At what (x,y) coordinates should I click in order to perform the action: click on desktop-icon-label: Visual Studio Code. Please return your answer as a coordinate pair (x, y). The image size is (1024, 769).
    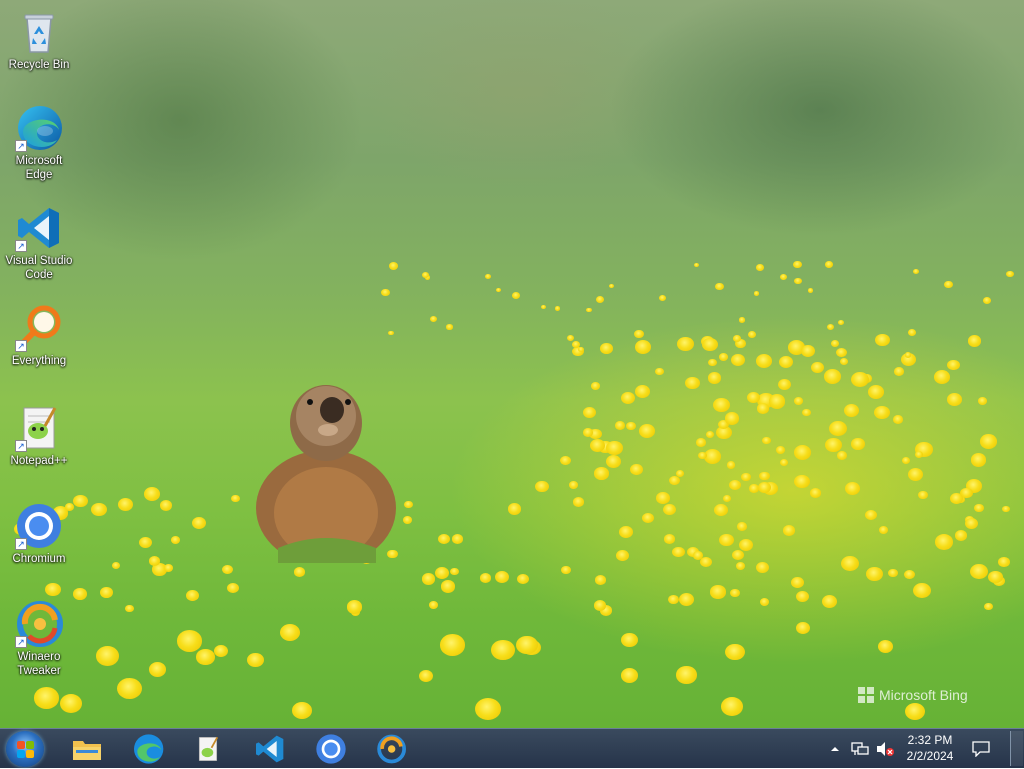
    Looking at the image, I should click on (39, 268).